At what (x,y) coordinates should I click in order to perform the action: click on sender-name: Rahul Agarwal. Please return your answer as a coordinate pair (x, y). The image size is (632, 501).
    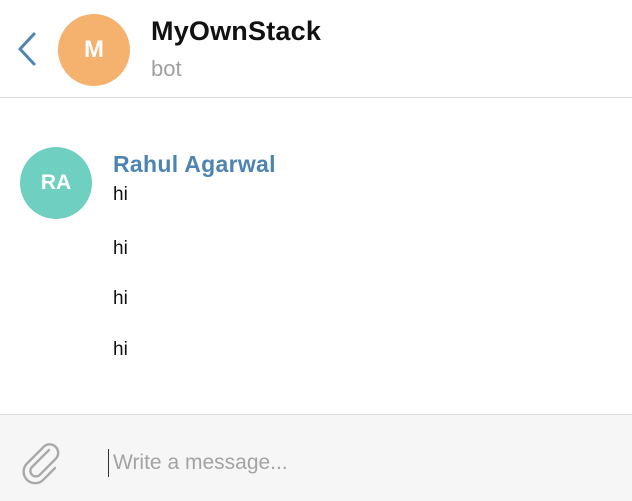
    Looking at the image, I should click on (194, 164).